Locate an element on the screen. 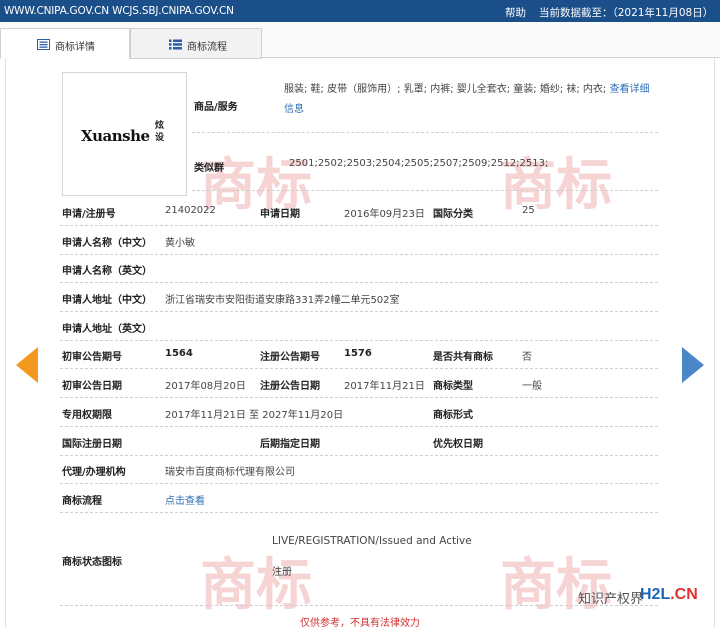 The image size is (720, 628). flow-view-link: 点击查看 is located at coordinates (185, 499).